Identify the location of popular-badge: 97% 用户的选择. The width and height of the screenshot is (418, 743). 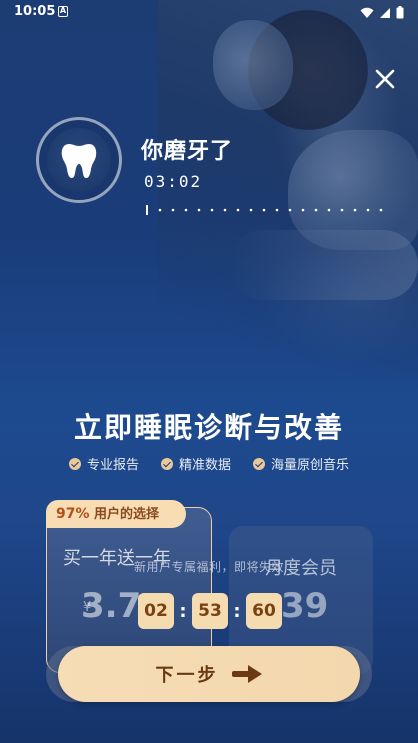
(116, 514).